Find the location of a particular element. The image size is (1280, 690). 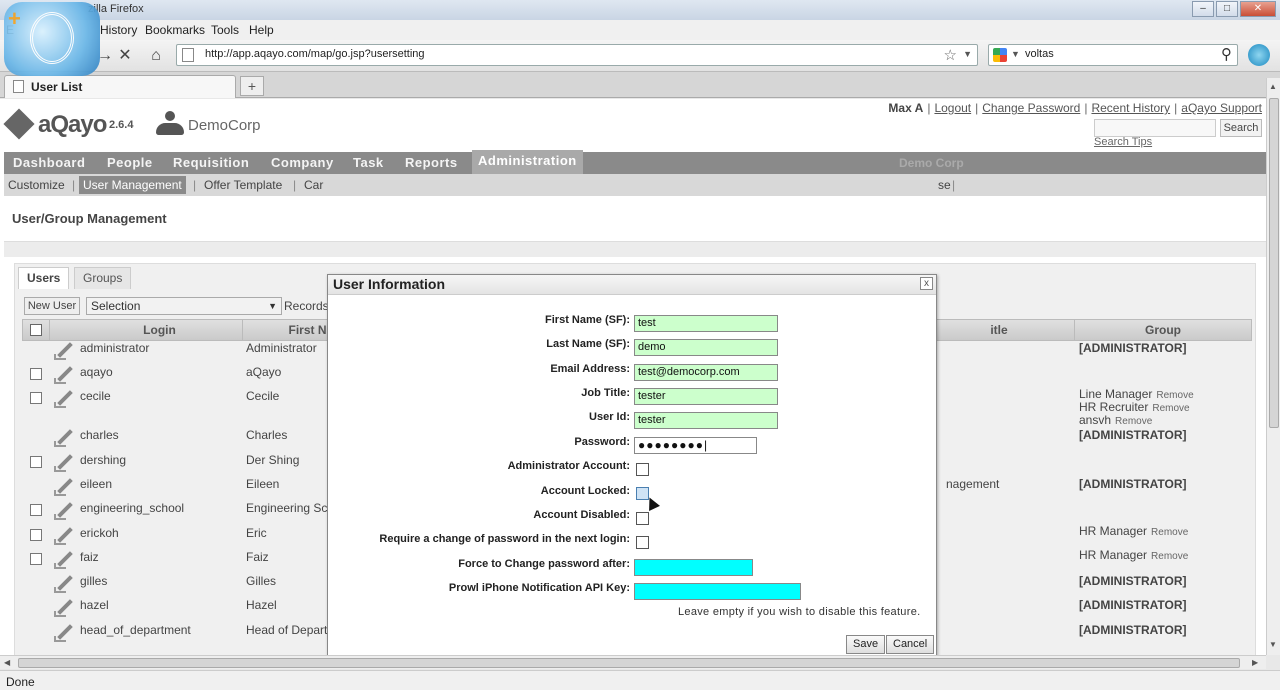

change-password-link: Change Password is located at coordinates (1031, 108).